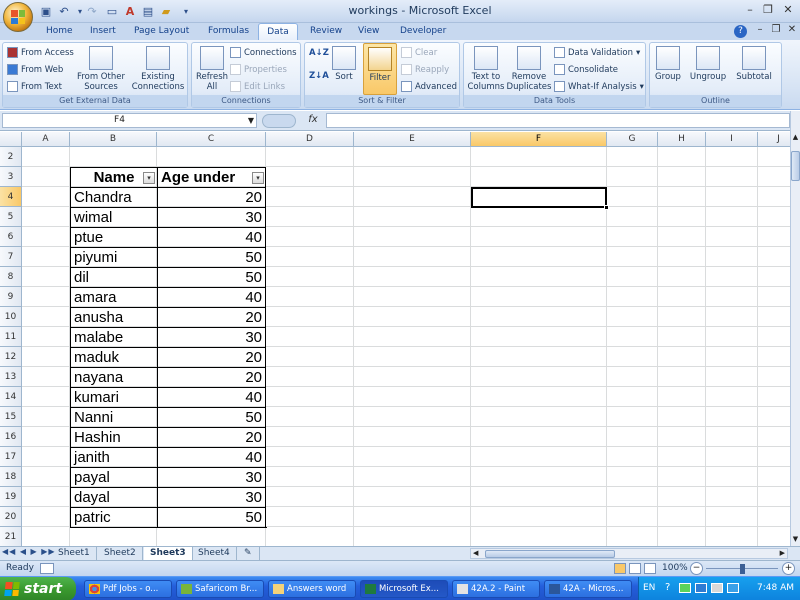 This screenshot has width=800, height=600. I want to click on row-header-8: 8, so click(11, 277).